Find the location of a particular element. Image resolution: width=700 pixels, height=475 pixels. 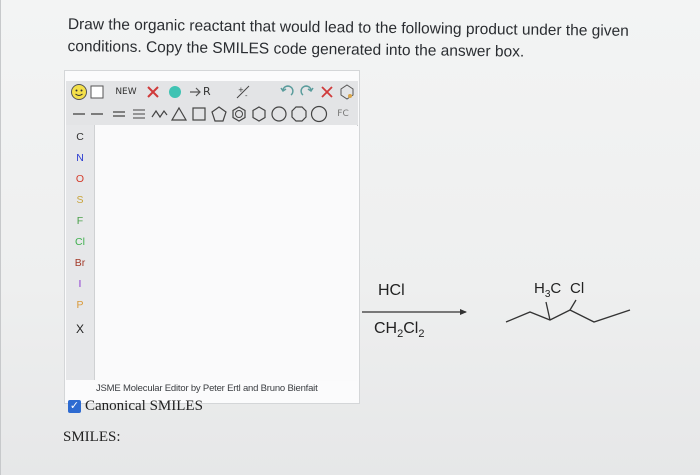

delete-x-icon is located at coordinates (153, 92).